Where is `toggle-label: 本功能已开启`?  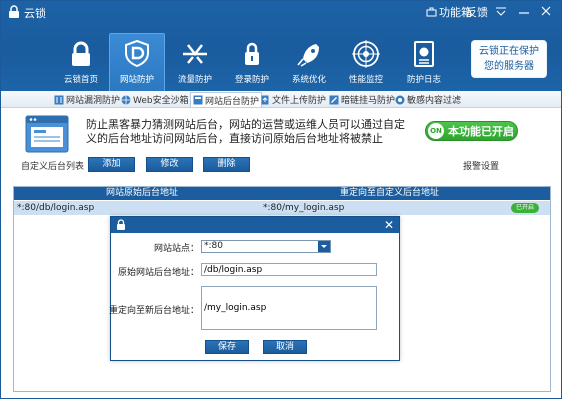 toggle-label: 本功能已开启 is located at coordinates (481, 131).